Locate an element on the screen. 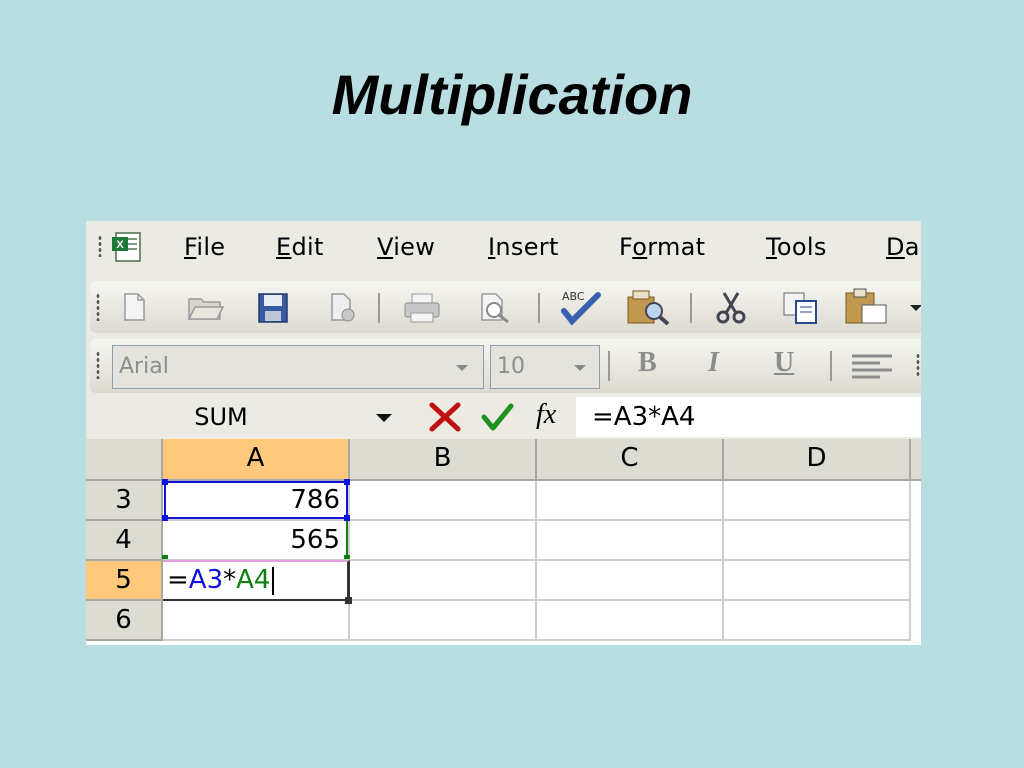  paste-dropdown-arrow is located at coordinates (915, 308).